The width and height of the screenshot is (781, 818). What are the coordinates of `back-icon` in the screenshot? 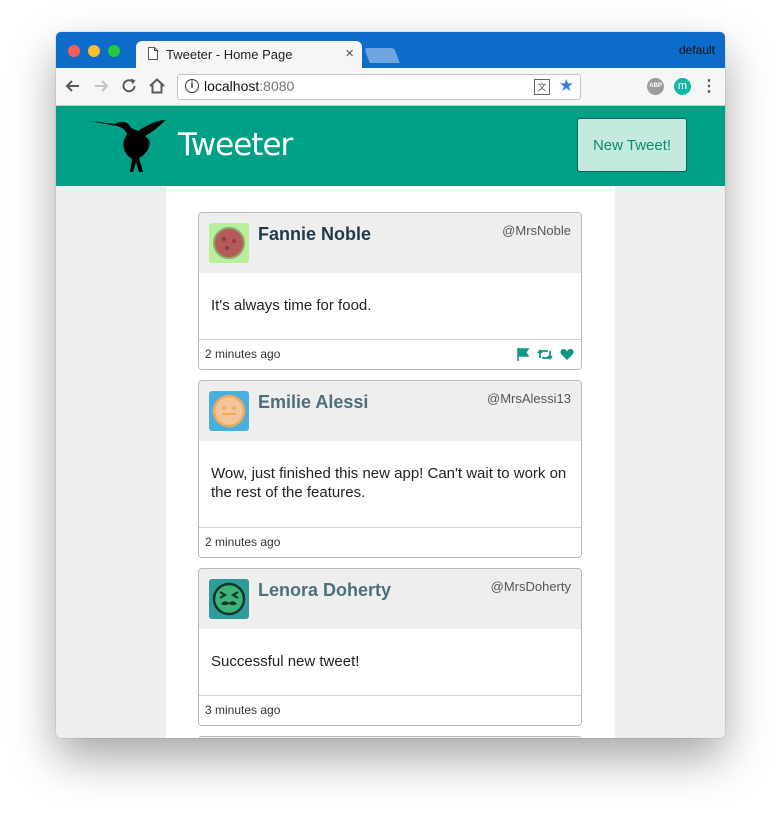 It's located at (73, 86).